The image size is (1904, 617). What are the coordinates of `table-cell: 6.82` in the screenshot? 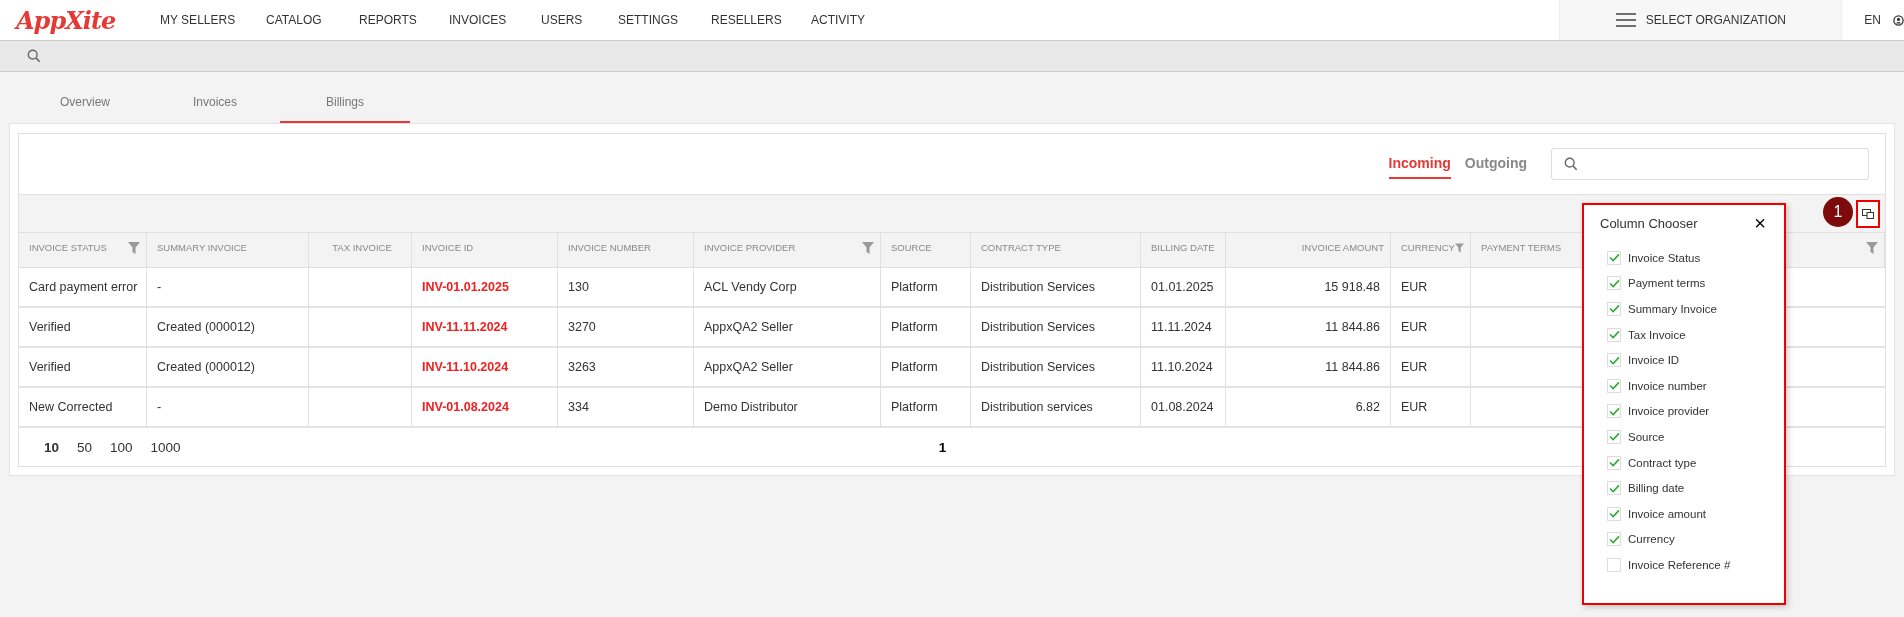 It's located at (1308, 408).